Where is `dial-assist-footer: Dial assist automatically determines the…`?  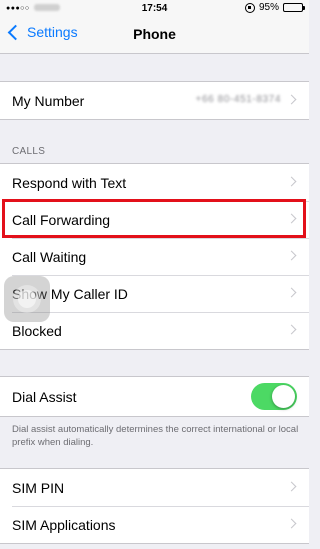
dial-assist-footer: Dial assist automatically determines the… is located at coordinates (155, 436).